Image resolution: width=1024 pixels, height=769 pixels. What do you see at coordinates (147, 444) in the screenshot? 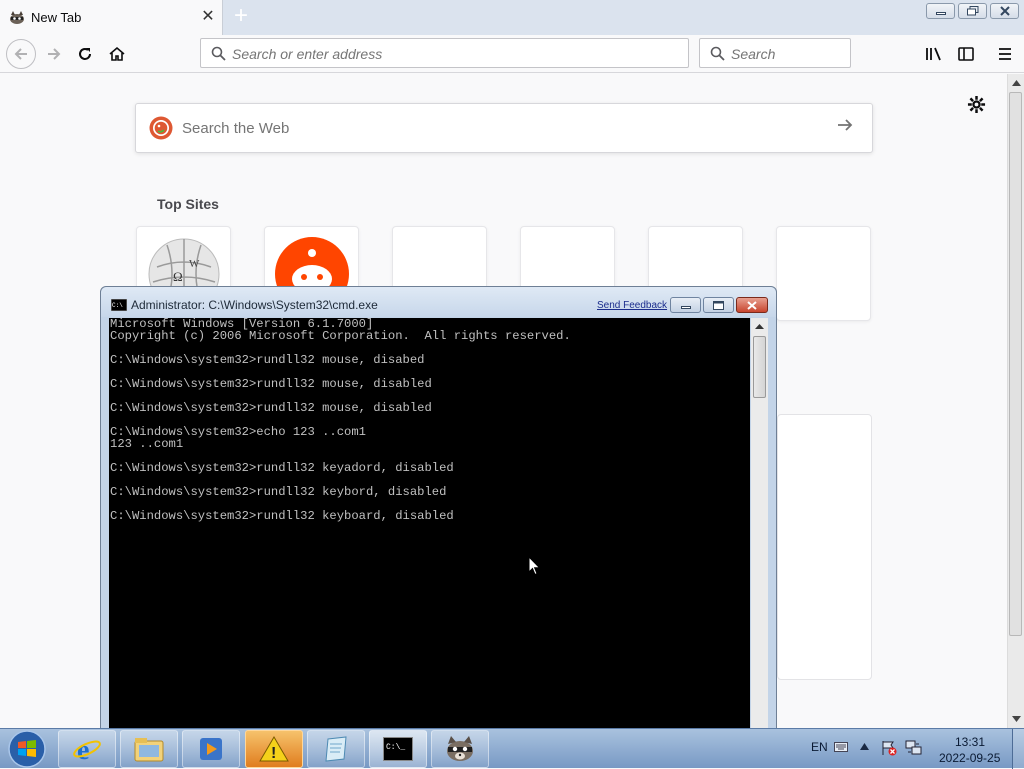
I see `cmd-output-line: 123 ..com1` at bounding box center [147, 444].